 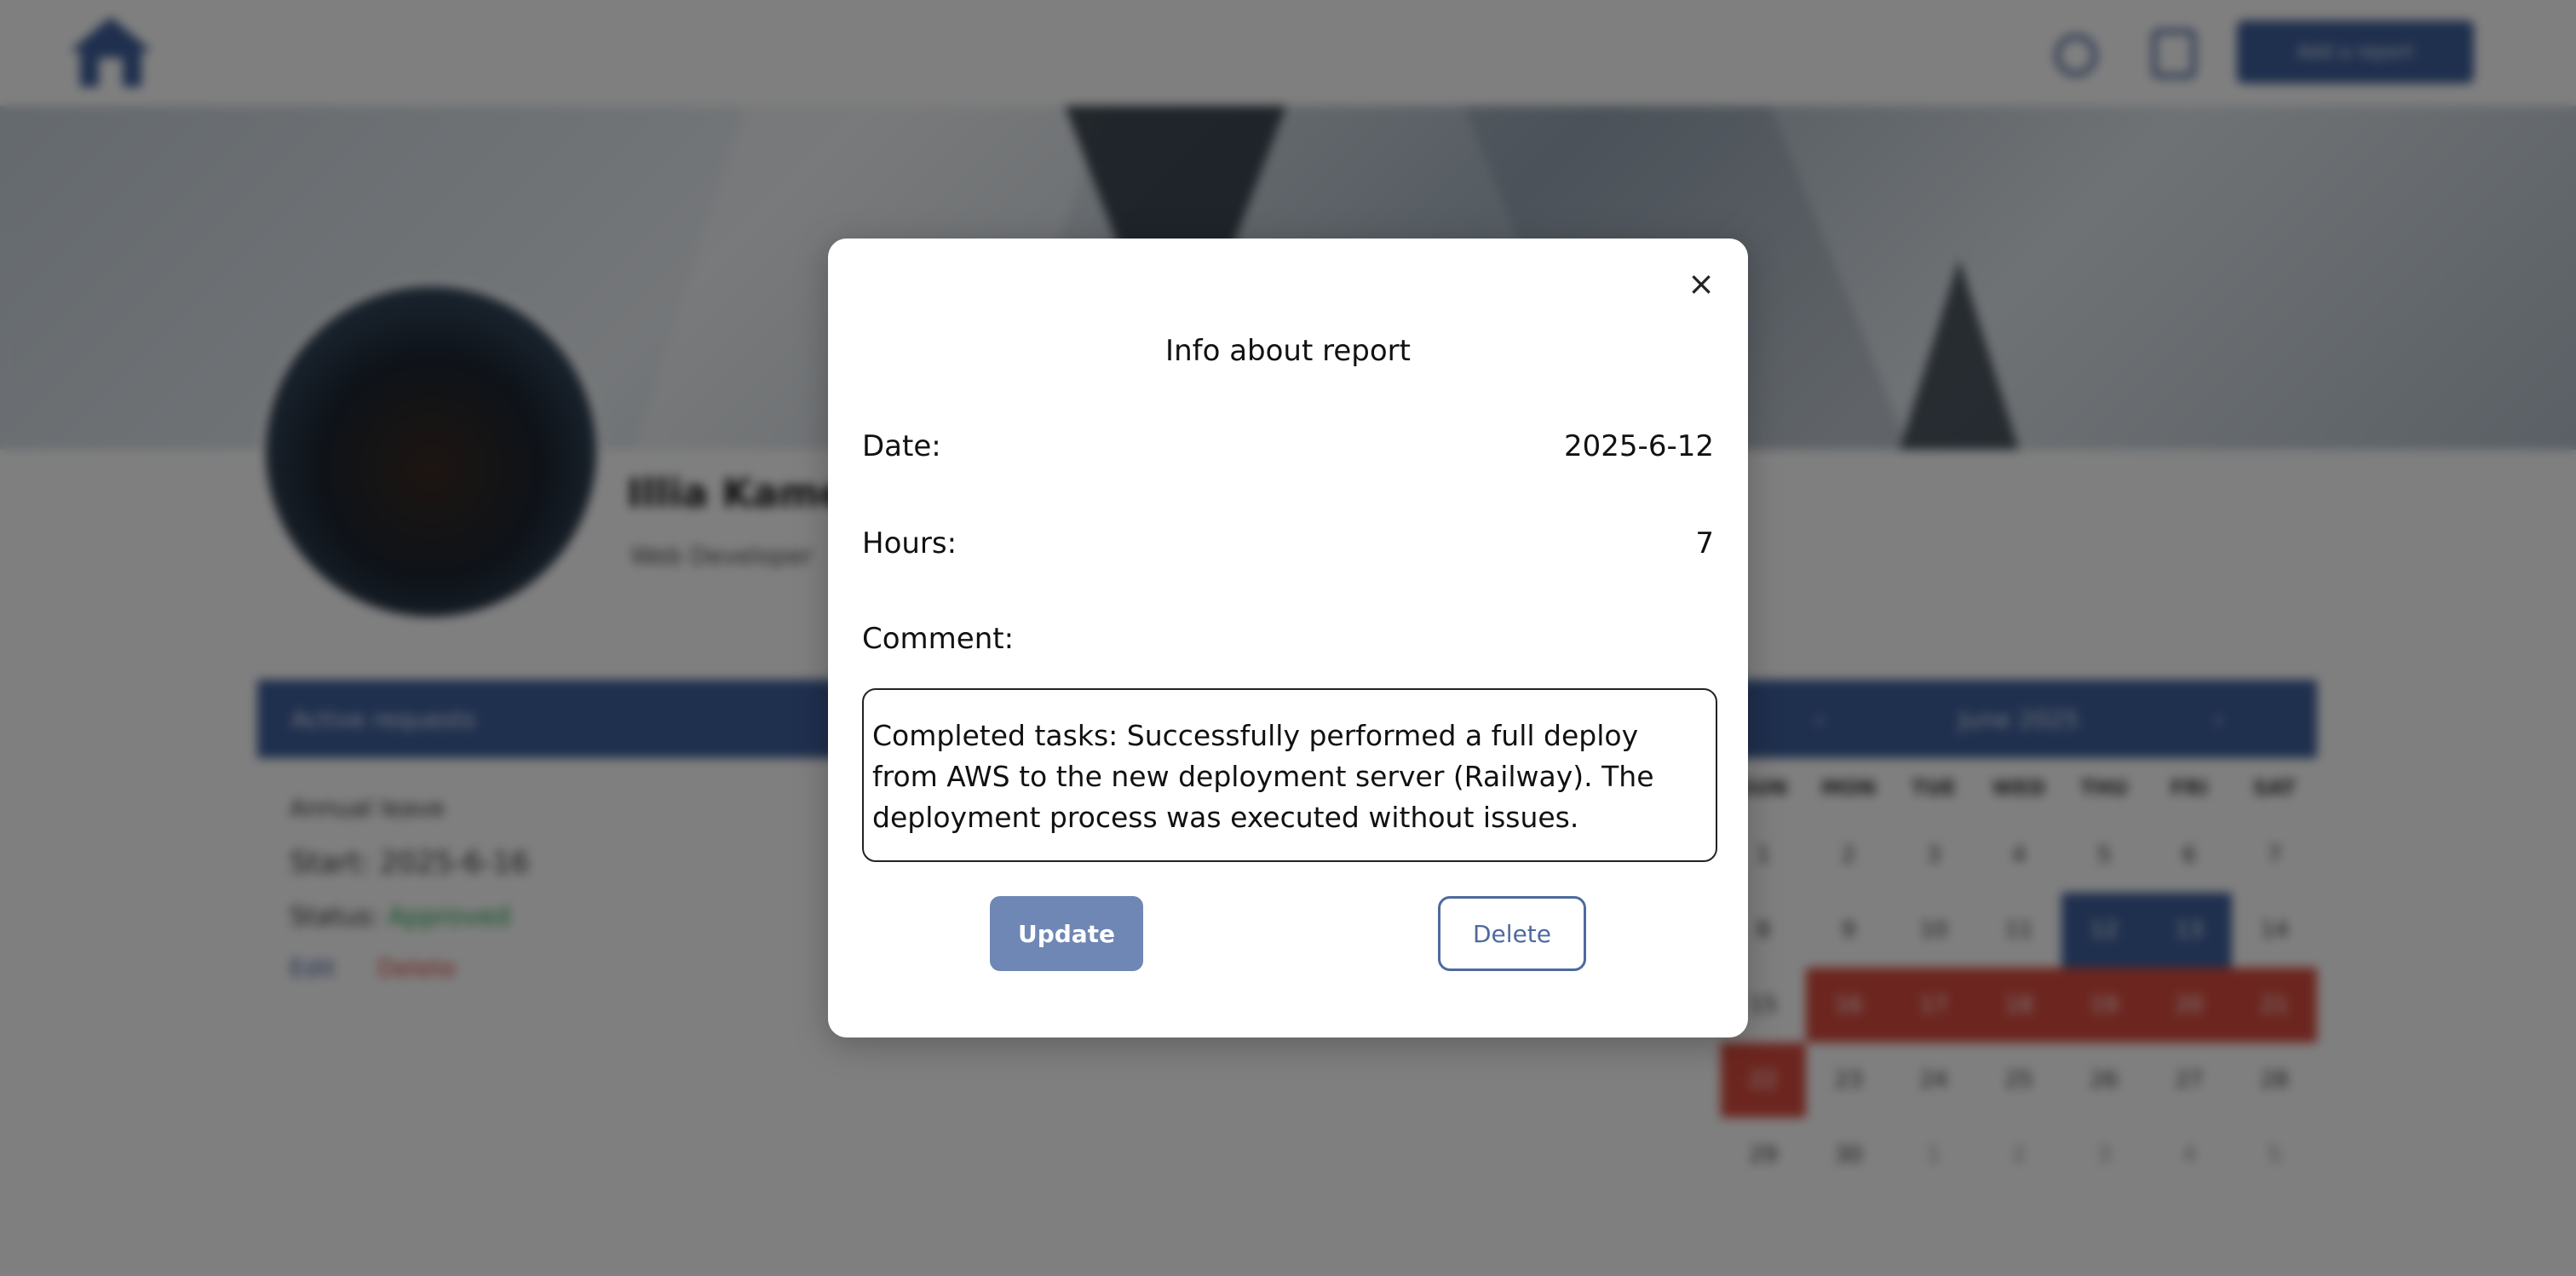 What do you see at coordinates (902, 446) in the screenshot?
I see `date-label: Date:` at bounding box center [902, 446].